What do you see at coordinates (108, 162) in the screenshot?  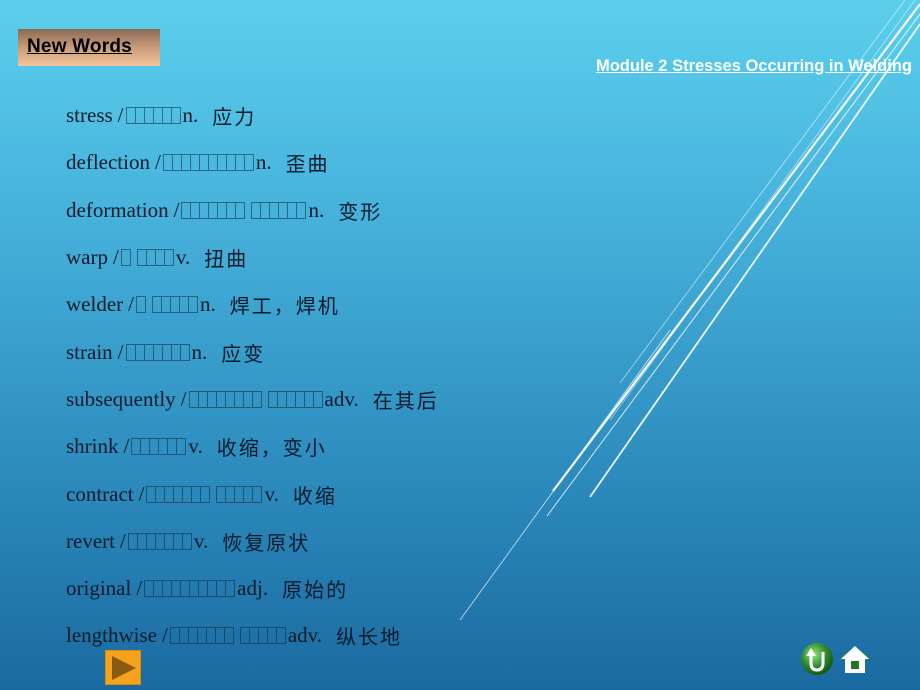 I see `english-word: deflection` at bounding box center [108, 162].